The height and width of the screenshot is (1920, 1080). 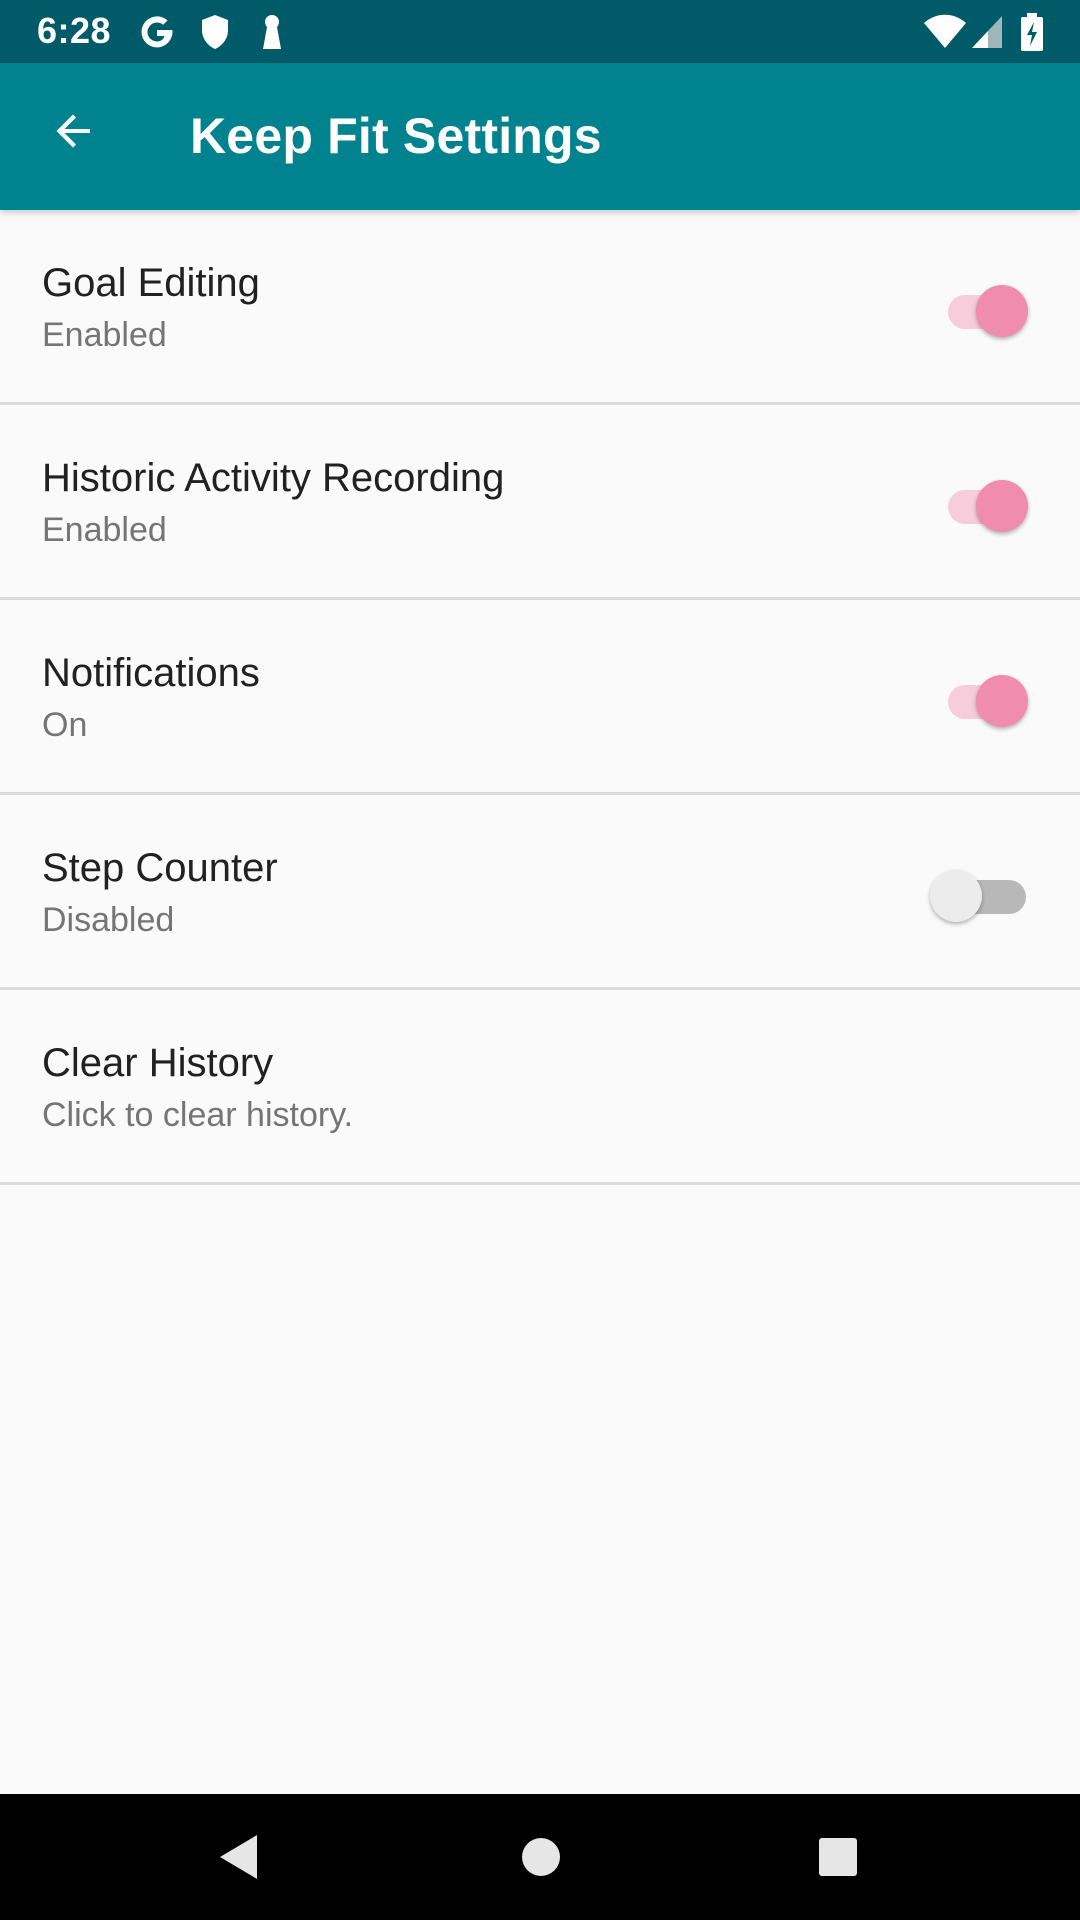 I want to click on keyhole-icon, so click(x=272, y=32).